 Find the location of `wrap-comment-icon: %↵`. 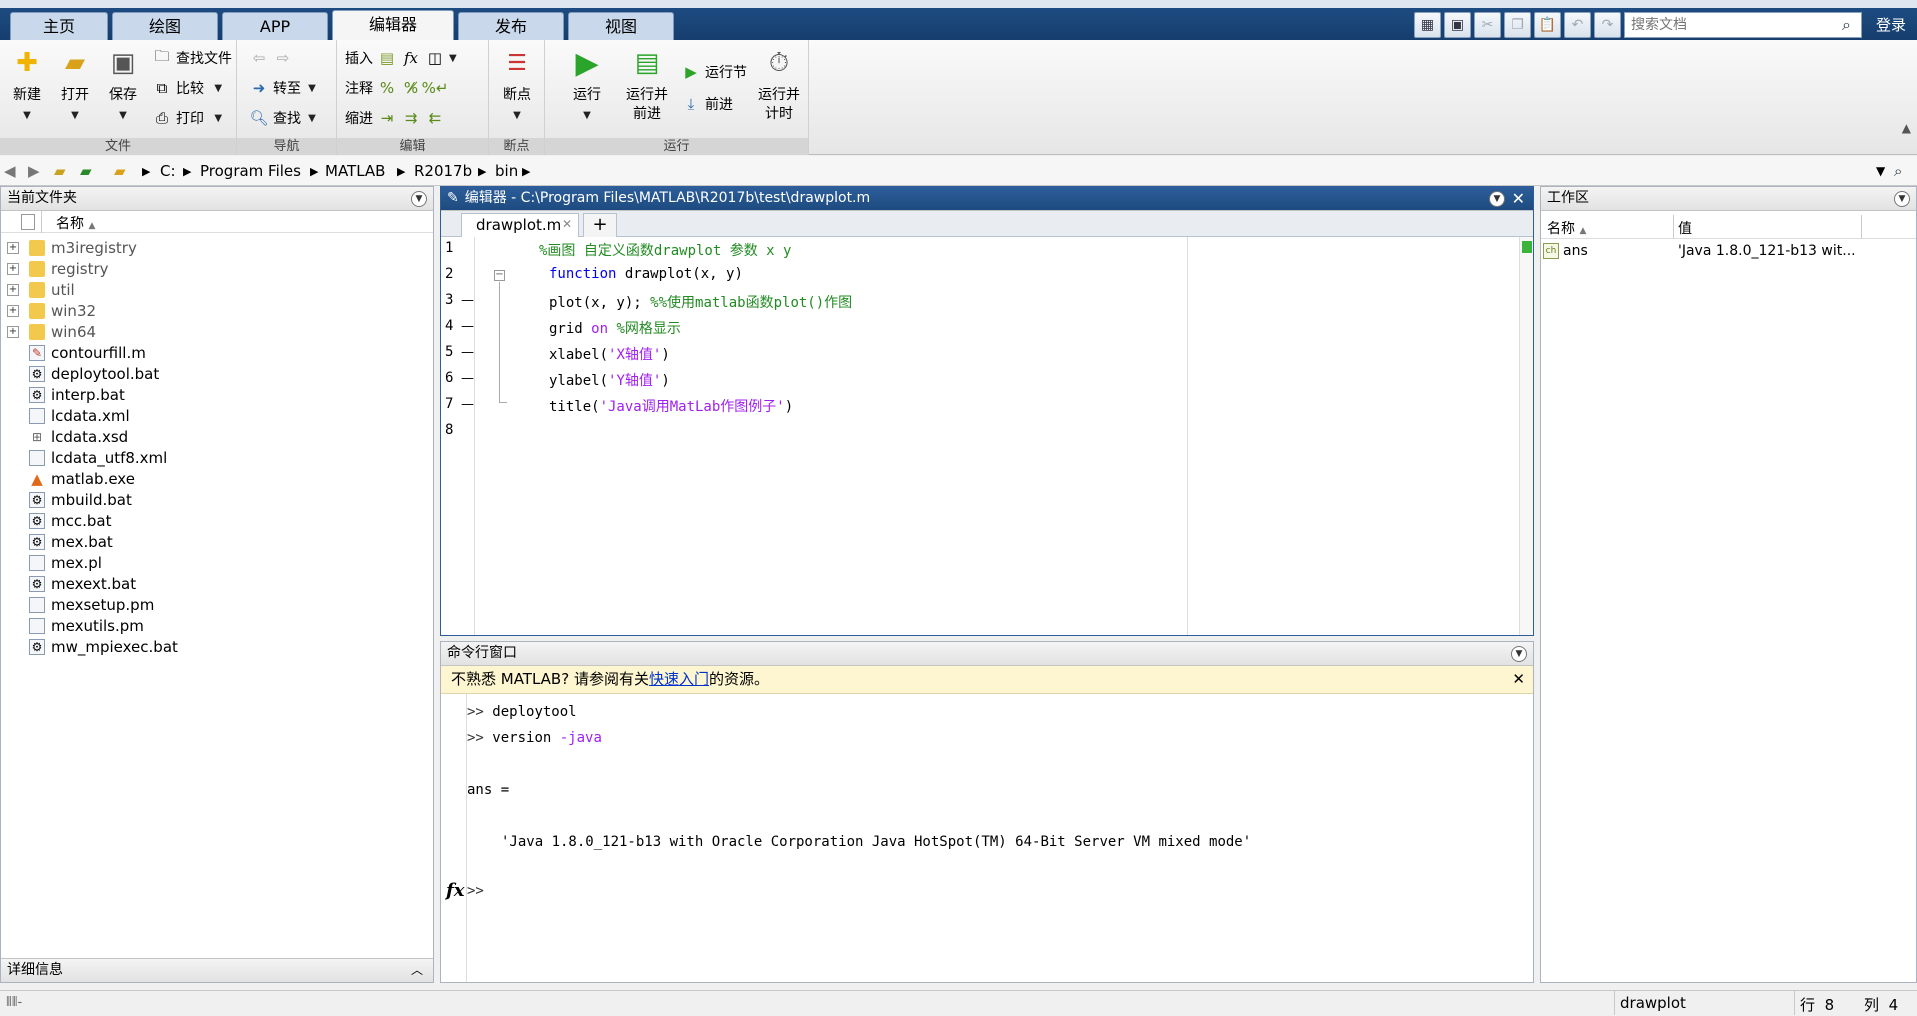

wrap-comment-icon: %↵ is located at coordinates (435, 88).